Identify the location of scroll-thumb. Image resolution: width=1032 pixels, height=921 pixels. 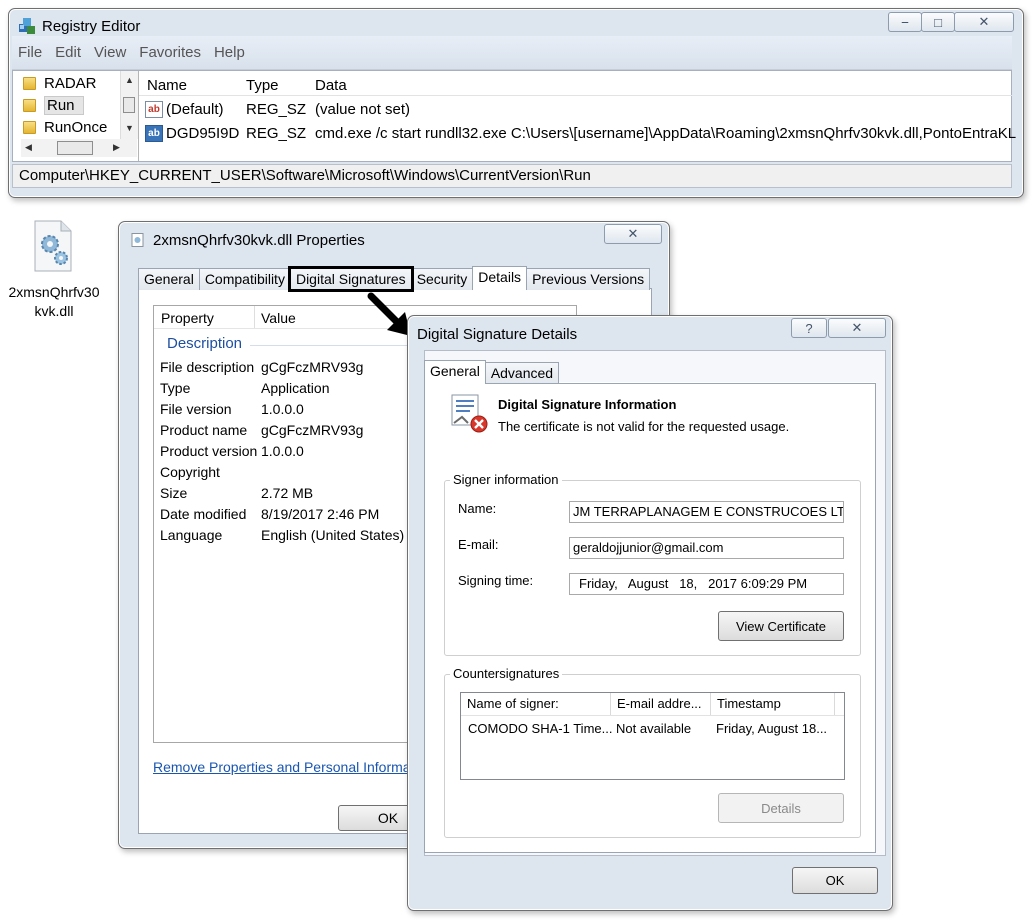
(129, 105).